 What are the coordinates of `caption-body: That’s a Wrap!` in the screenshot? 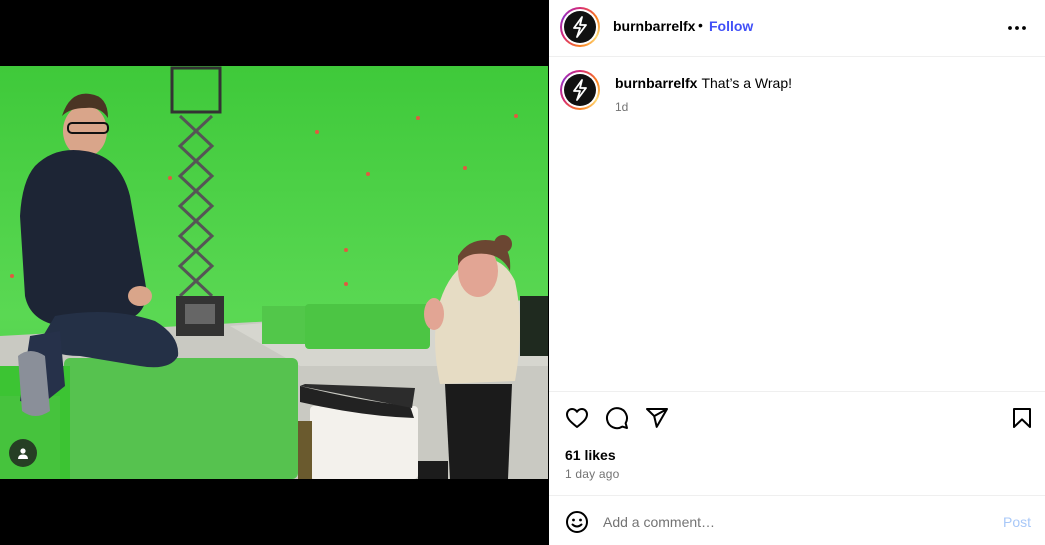 It's located at (746, 83).